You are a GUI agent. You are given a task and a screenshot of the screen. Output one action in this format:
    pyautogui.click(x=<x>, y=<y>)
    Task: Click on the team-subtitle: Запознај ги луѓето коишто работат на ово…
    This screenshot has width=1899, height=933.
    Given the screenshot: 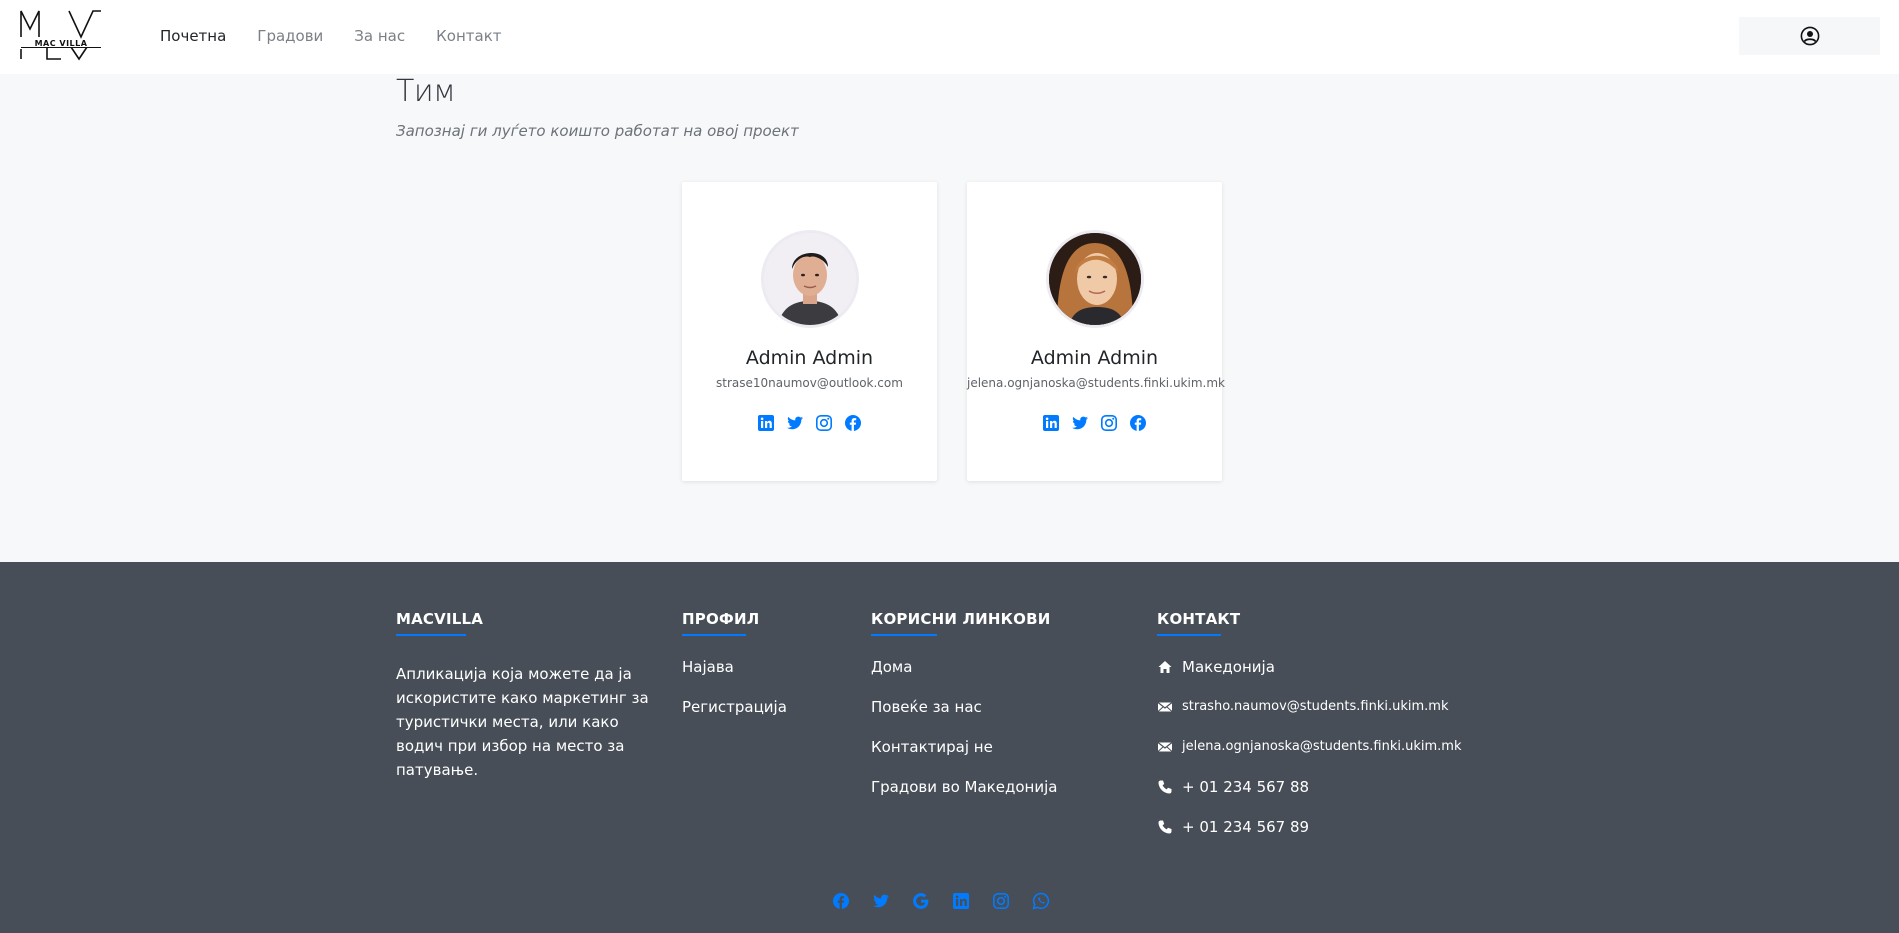 What is the action you would take?
    pyautogui.click(x=597, y=131)
    